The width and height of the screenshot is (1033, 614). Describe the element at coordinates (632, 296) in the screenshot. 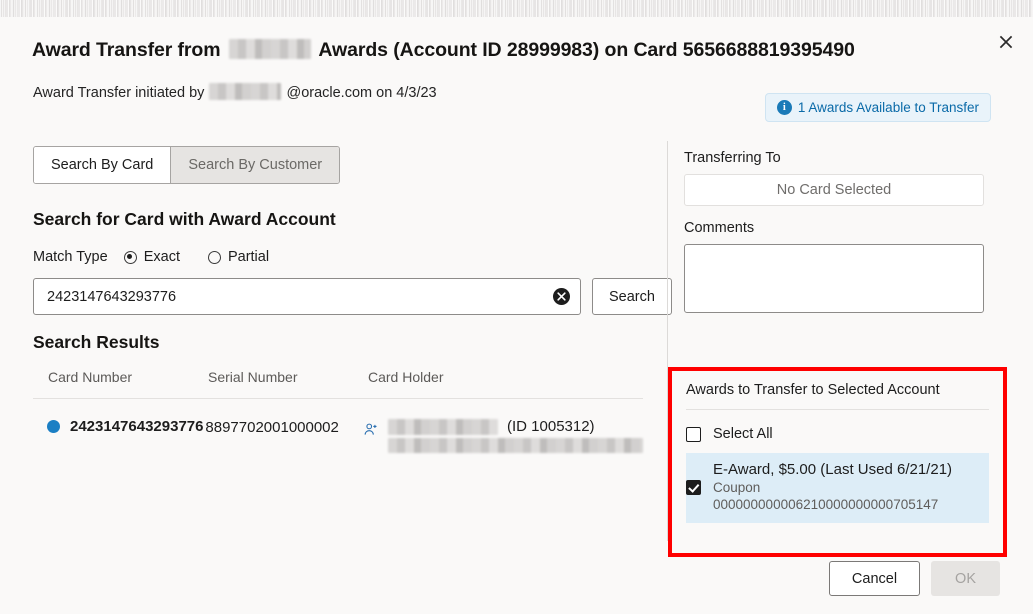

I see `search-button: Search` at that location.